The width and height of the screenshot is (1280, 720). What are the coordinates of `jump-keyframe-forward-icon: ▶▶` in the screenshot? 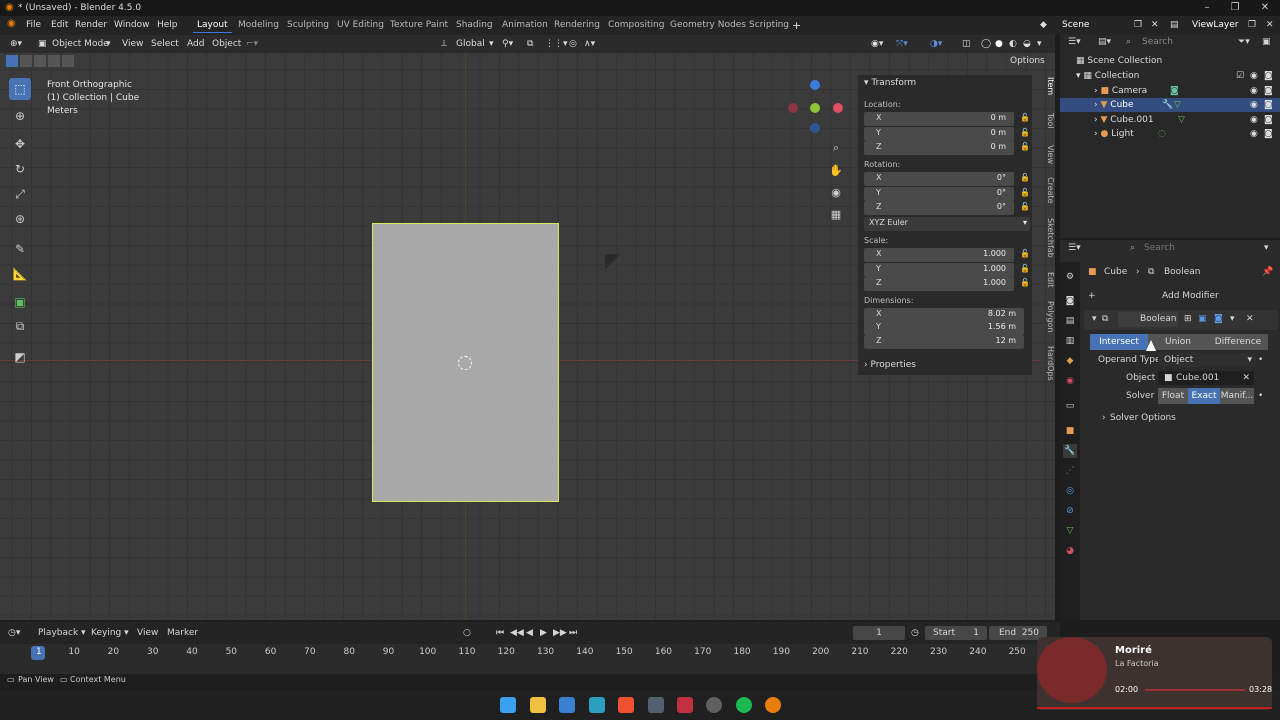 It's located at (560, 633).